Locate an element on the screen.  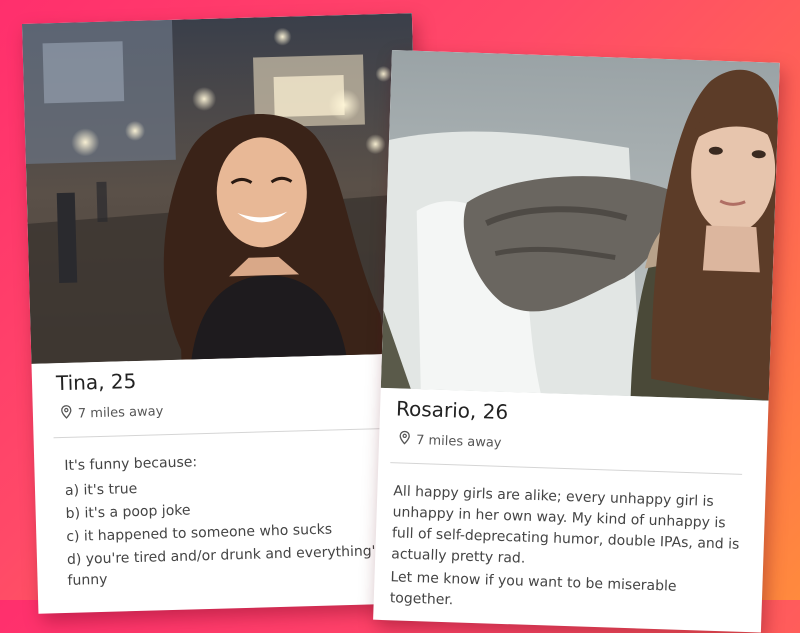
profile-age: 25 is located at coordinates (123, 381).